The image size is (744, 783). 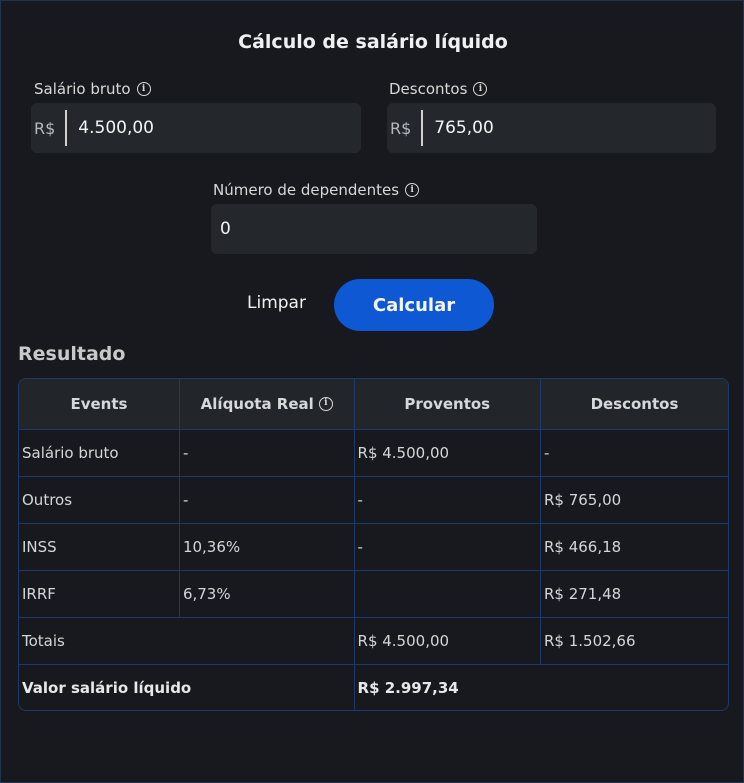 I want to click on header-events: Events, so click(x=99, y=404).